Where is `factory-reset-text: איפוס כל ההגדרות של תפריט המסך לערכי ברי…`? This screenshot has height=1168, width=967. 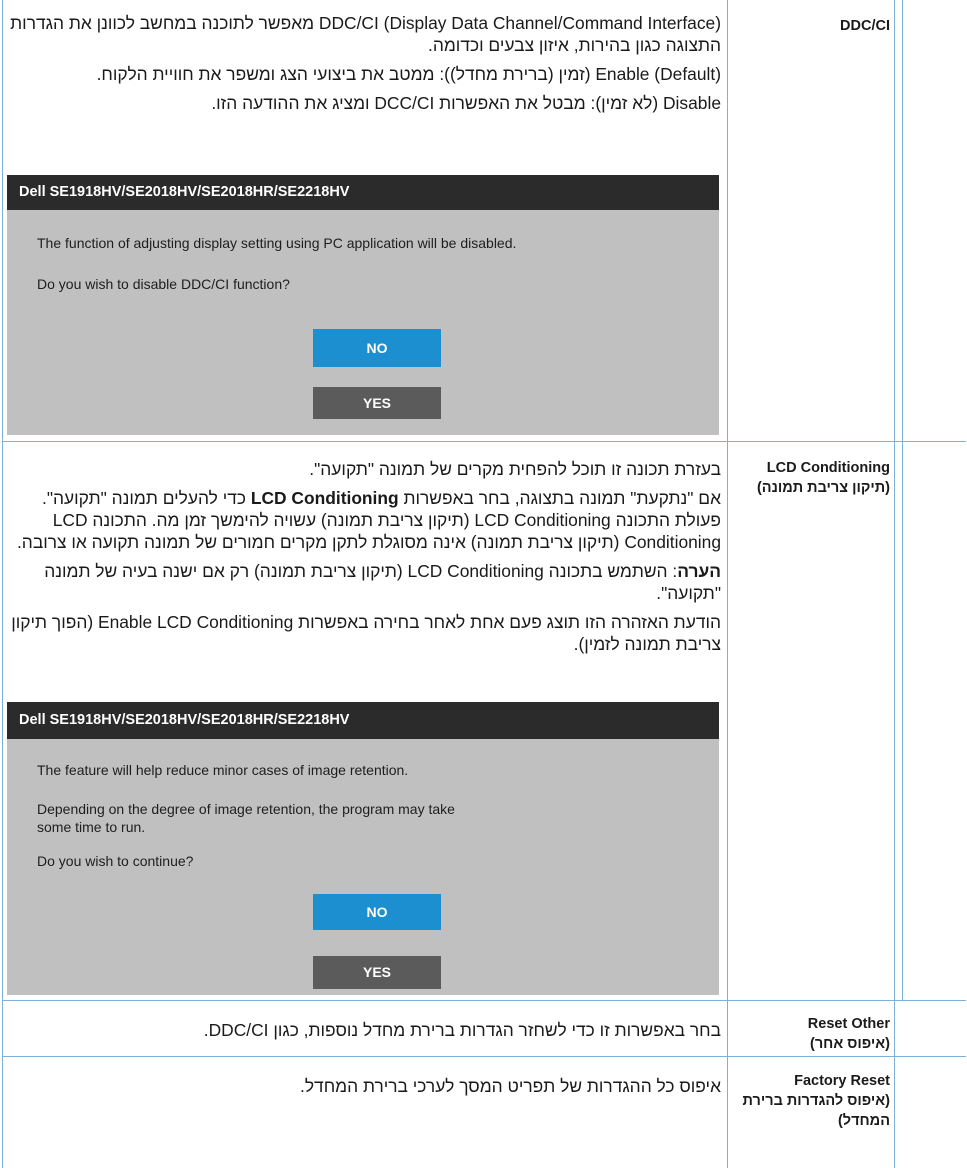
factory-reset-text: איפוס כל ההגדרות של תפריט המסך לערכי ברי… is located at coordinates (510, 1086).